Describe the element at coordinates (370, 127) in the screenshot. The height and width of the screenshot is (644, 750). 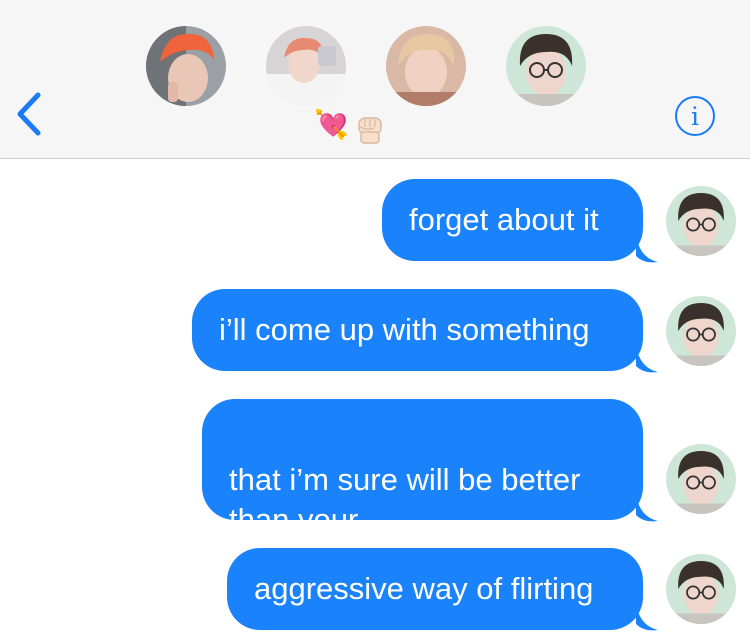
I see `raised-fist-icon` at that location.